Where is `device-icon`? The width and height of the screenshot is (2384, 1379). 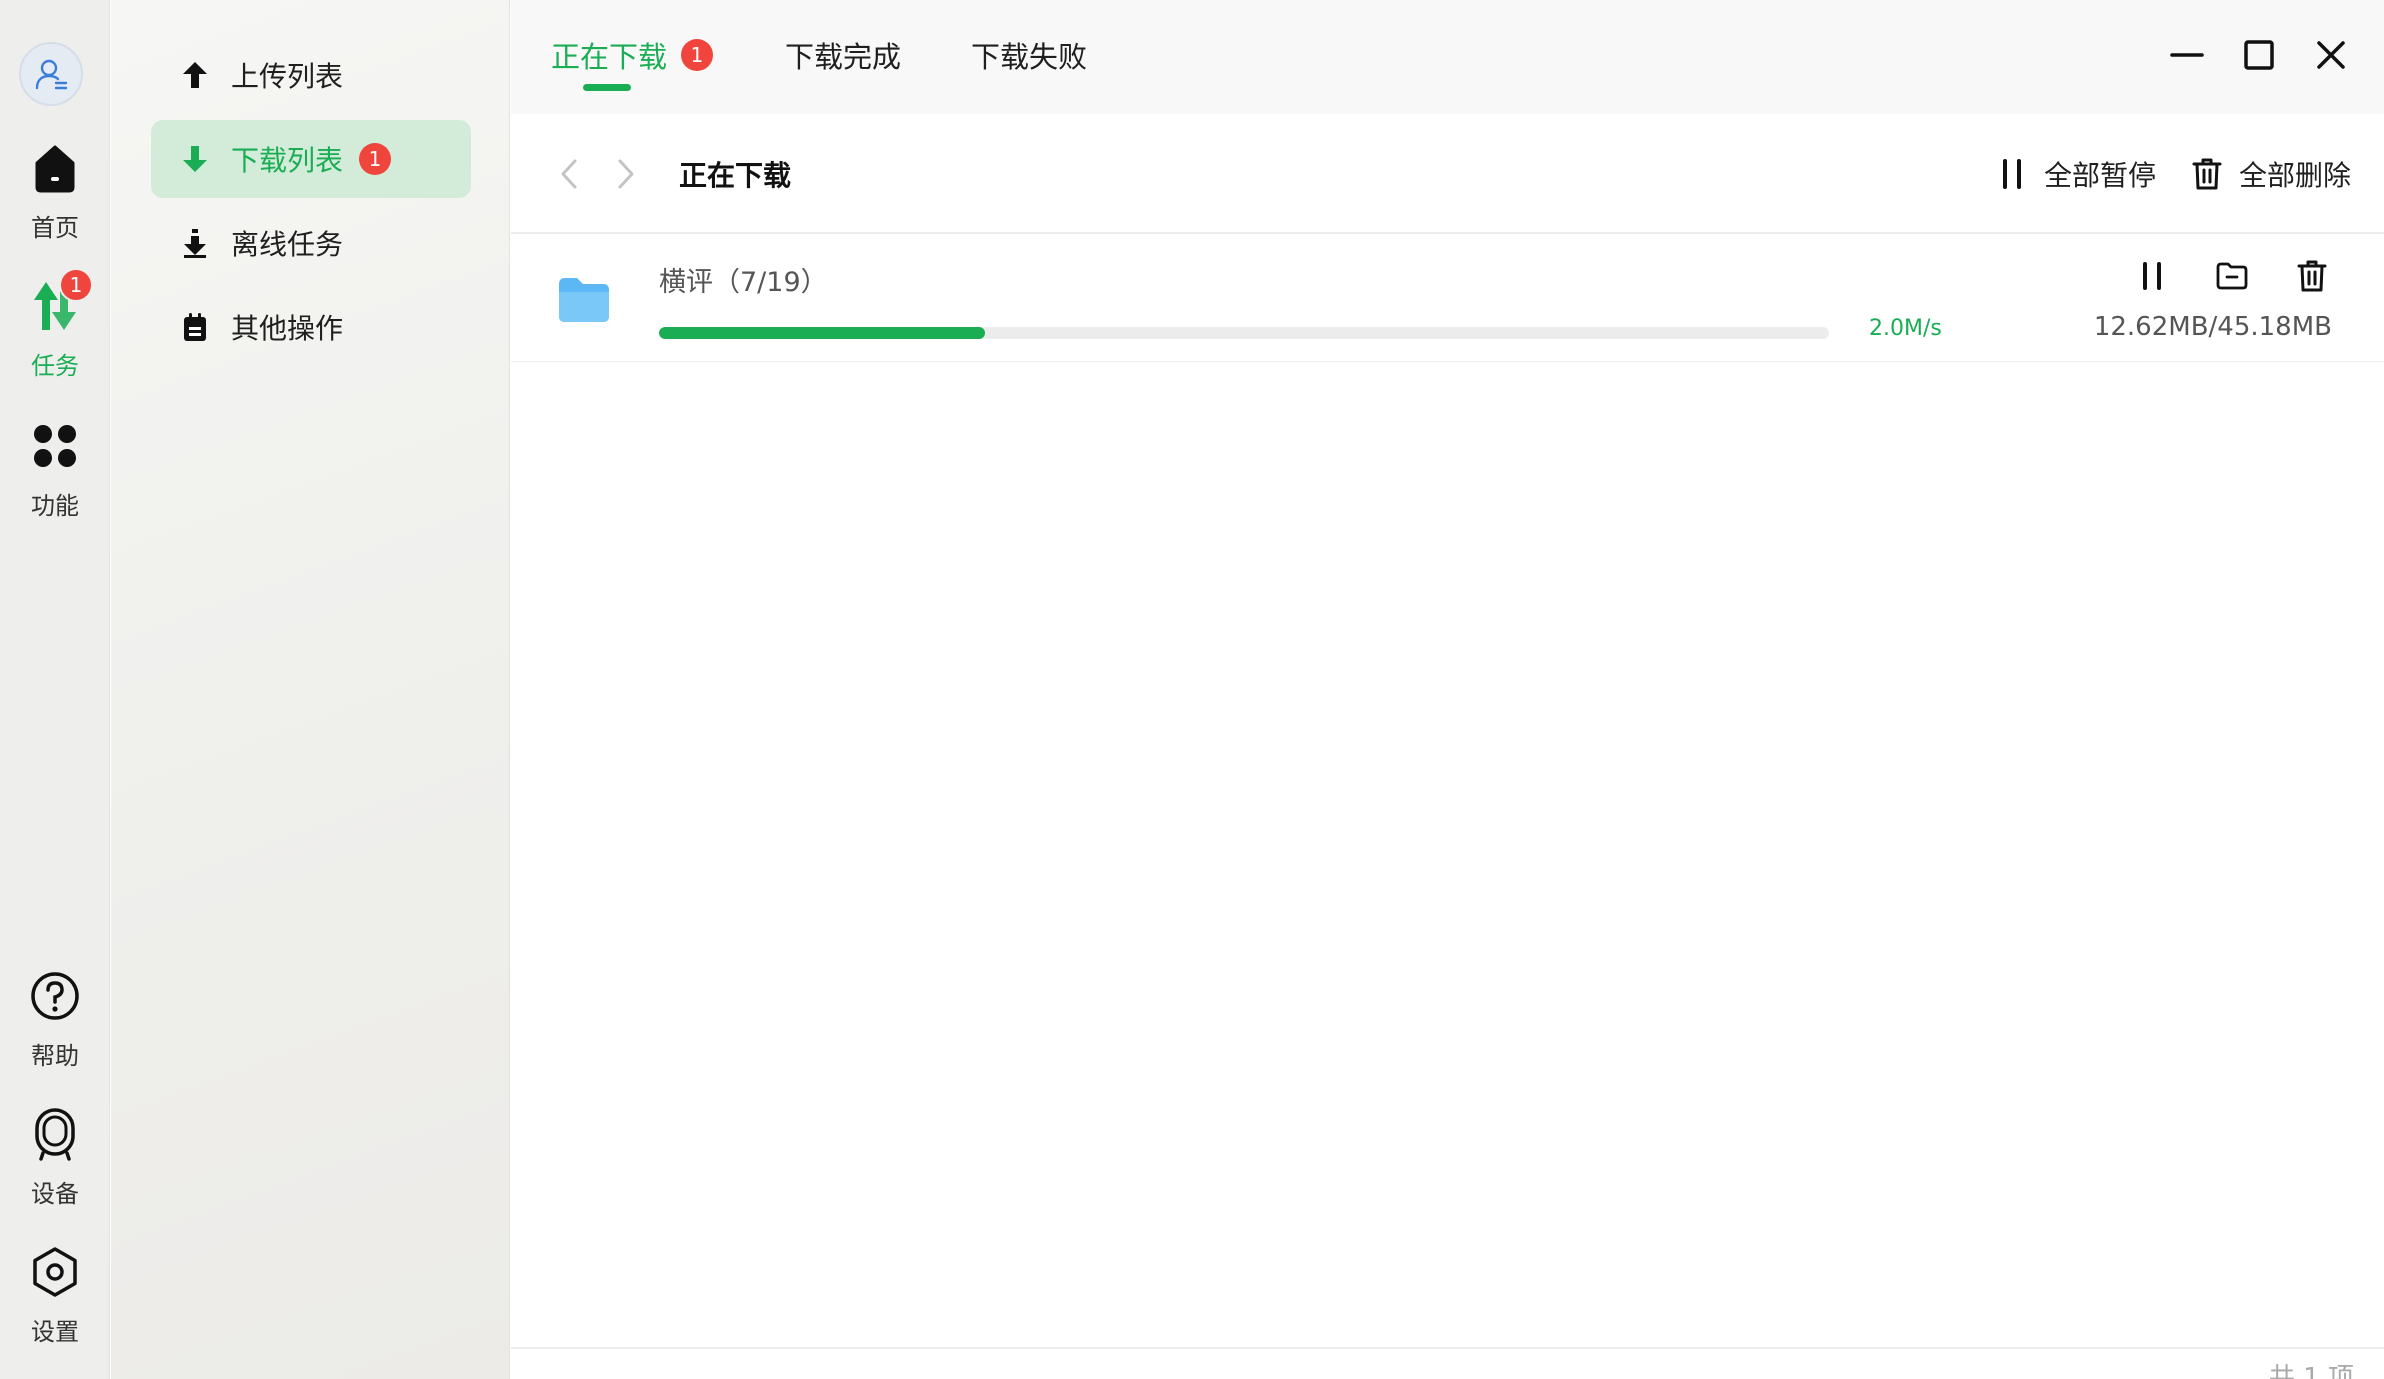 device-icon is located at coordinates (55, 1134).